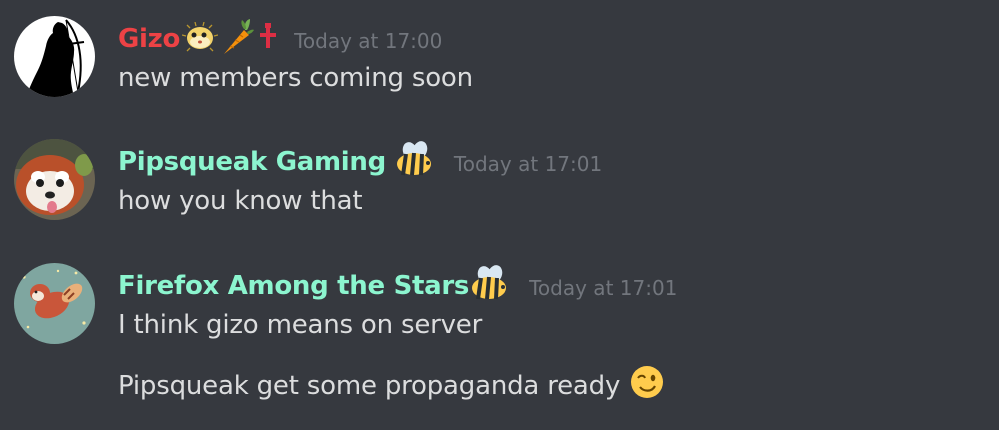 This screenshot has width=999, height=430. Describe the element at coordinates (368, 41) in the screenshot. I see `timestamp: Today at 17:00` at that location.